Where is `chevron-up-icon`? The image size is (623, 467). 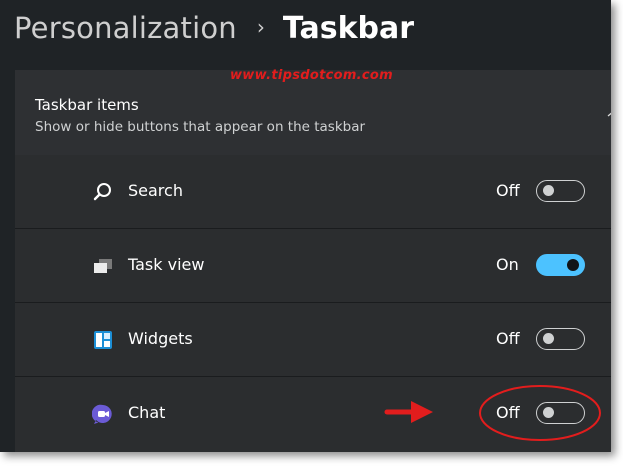 chevron-up-icon is located at coordinates (609, 114).